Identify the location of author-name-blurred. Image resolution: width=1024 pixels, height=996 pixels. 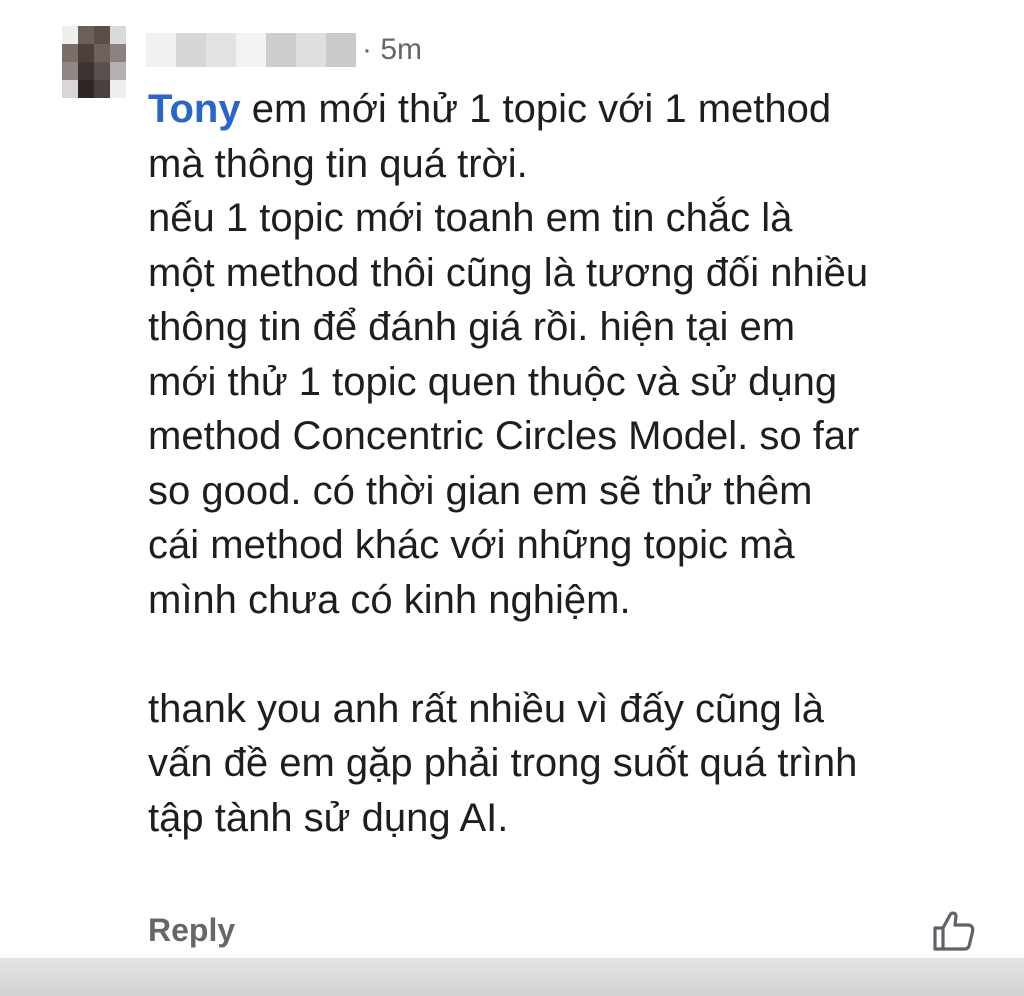
(251, 50).